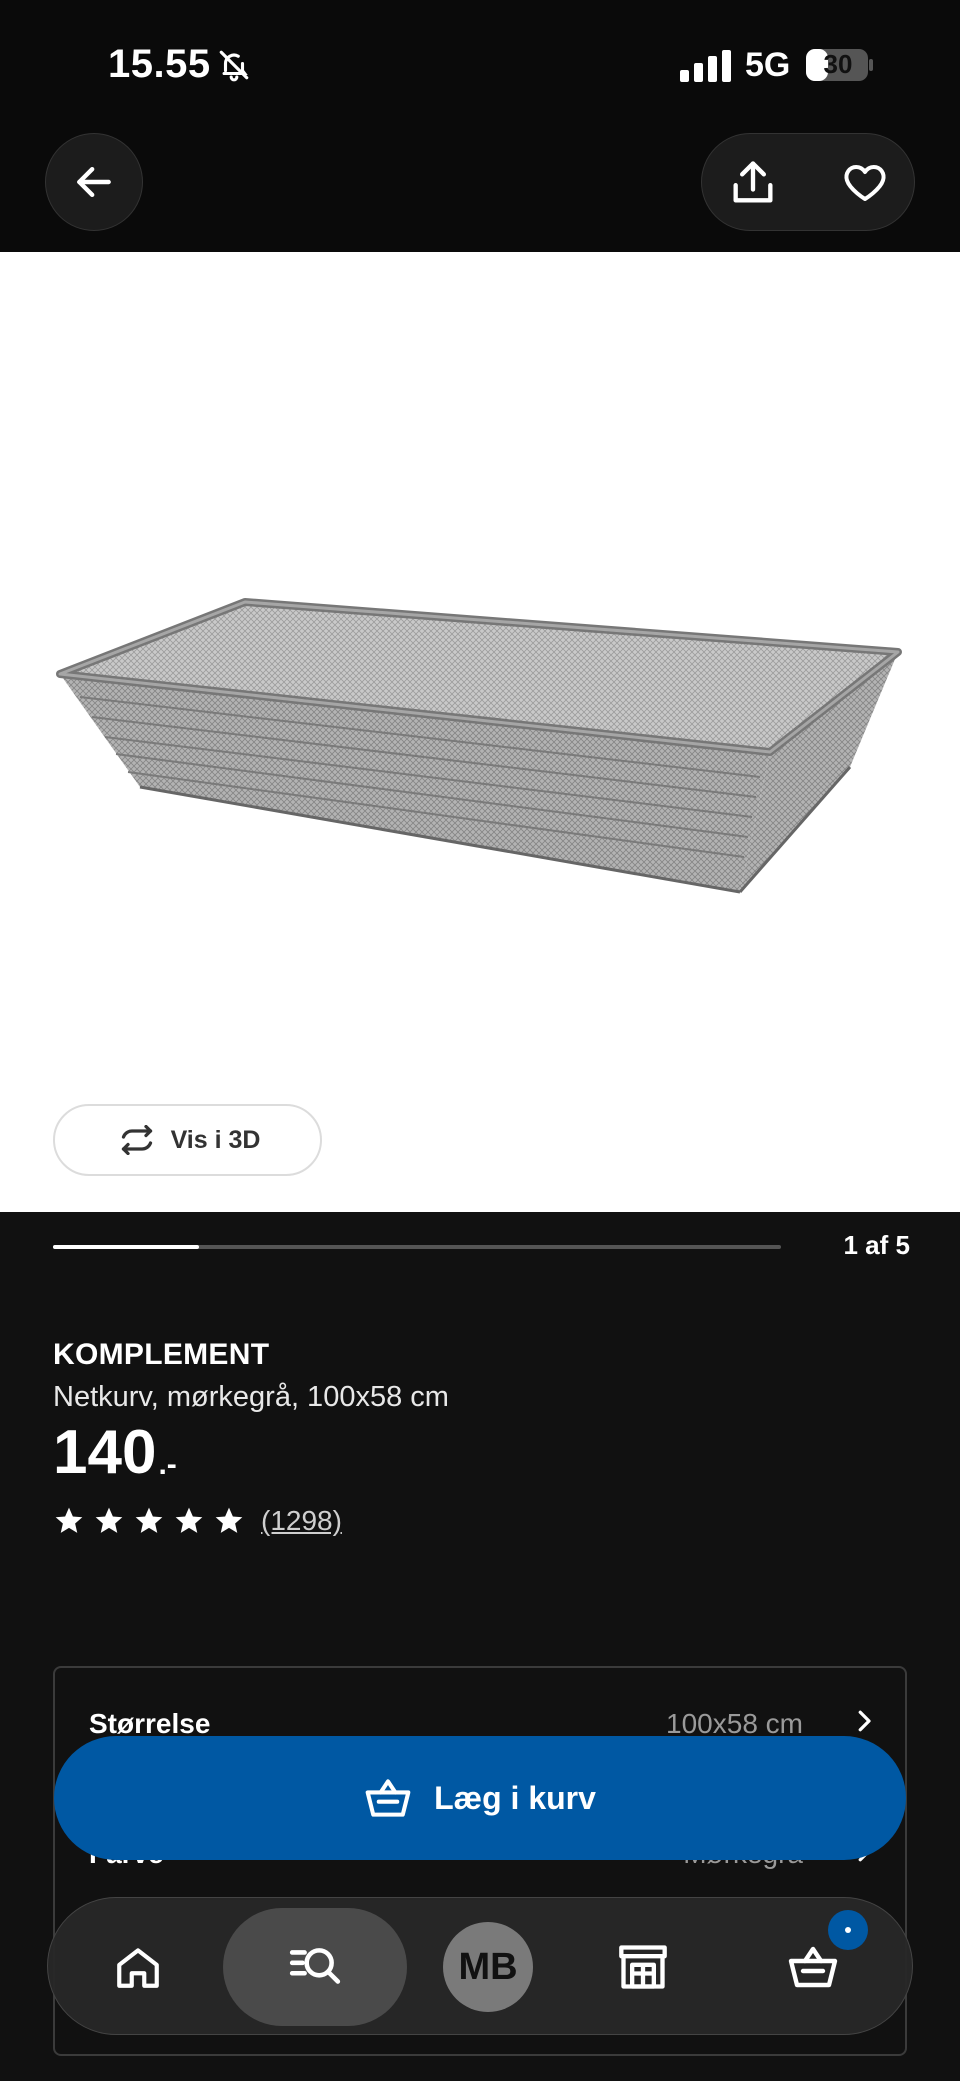 The image size is (960, 2081). I want to click on nav-stores, so click(643, 1967).